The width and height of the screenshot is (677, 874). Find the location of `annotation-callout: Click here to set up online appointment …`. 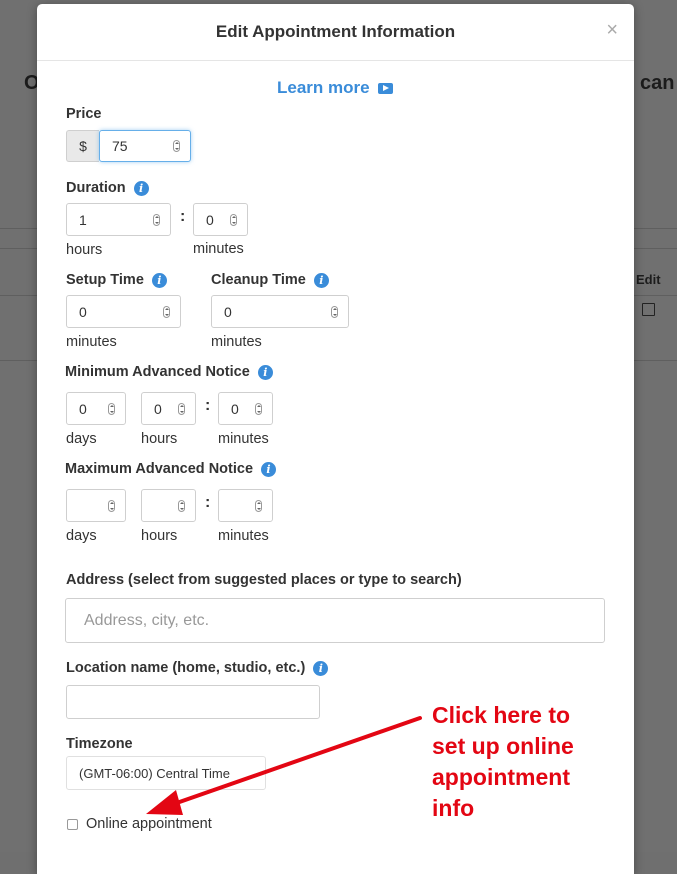

annotation-callout: Click here to set up online appointment … is located at coordinates (503, 761).